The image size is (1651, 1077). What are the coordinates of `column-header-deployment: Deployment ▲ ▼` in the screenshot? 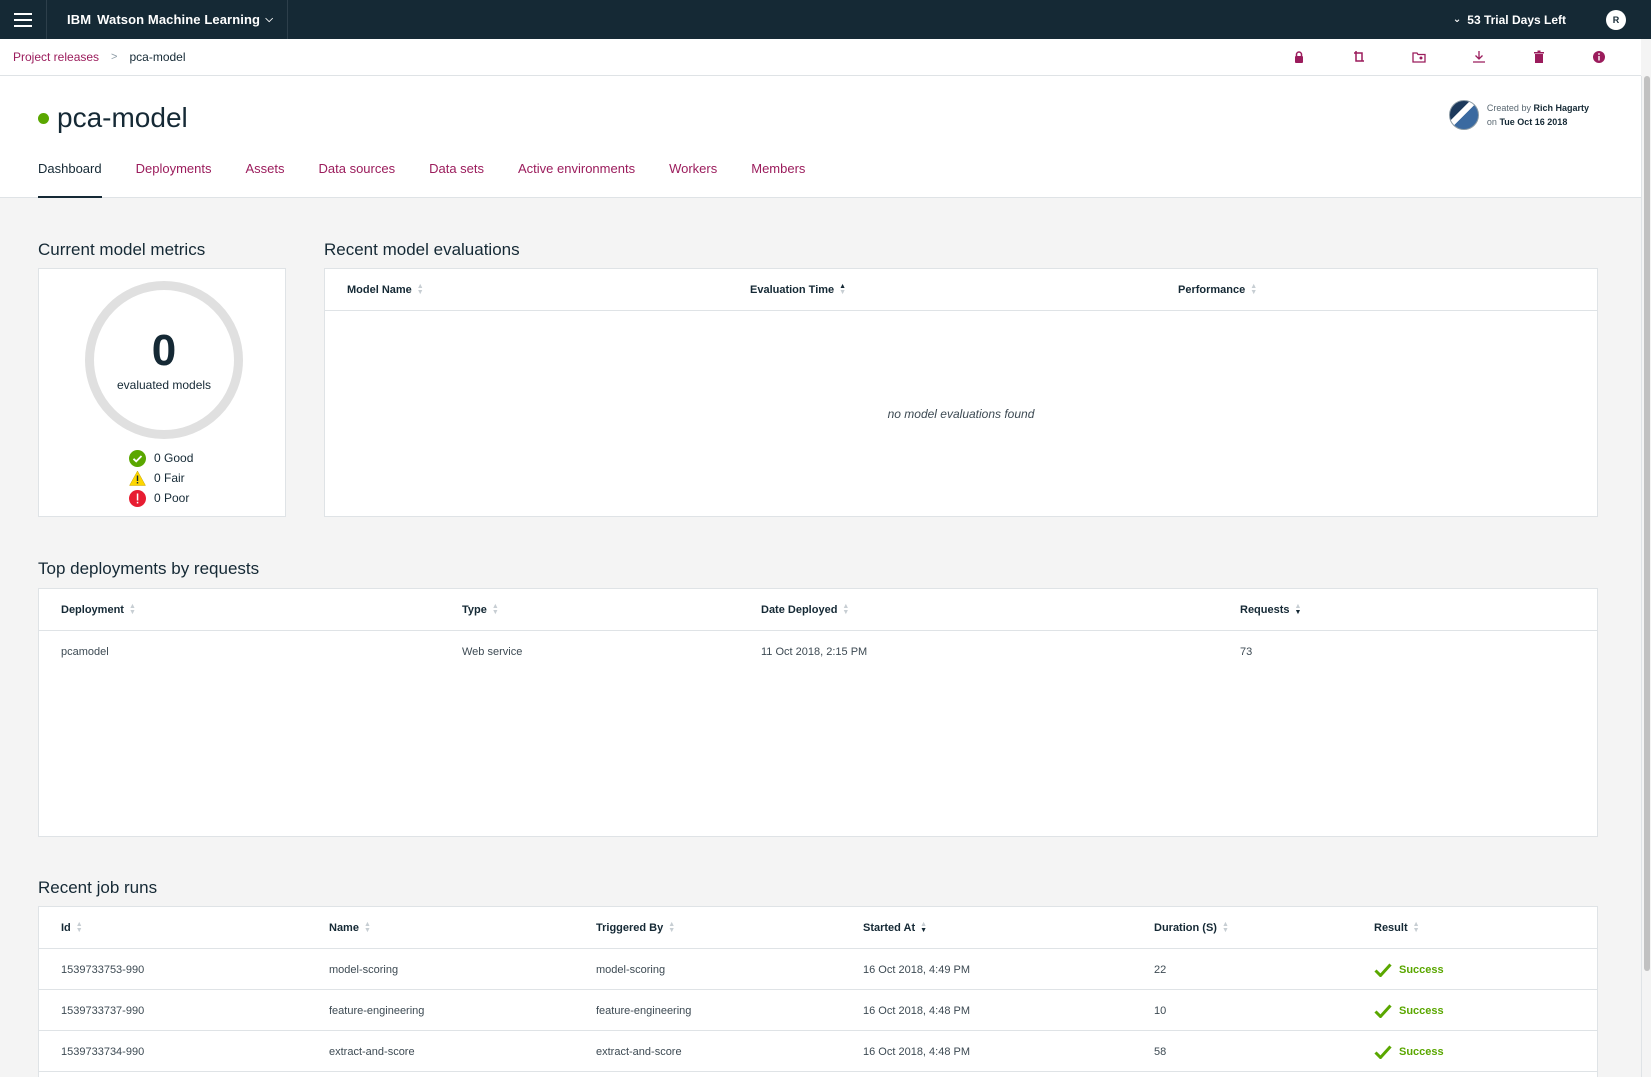 It's located at (98, 610).